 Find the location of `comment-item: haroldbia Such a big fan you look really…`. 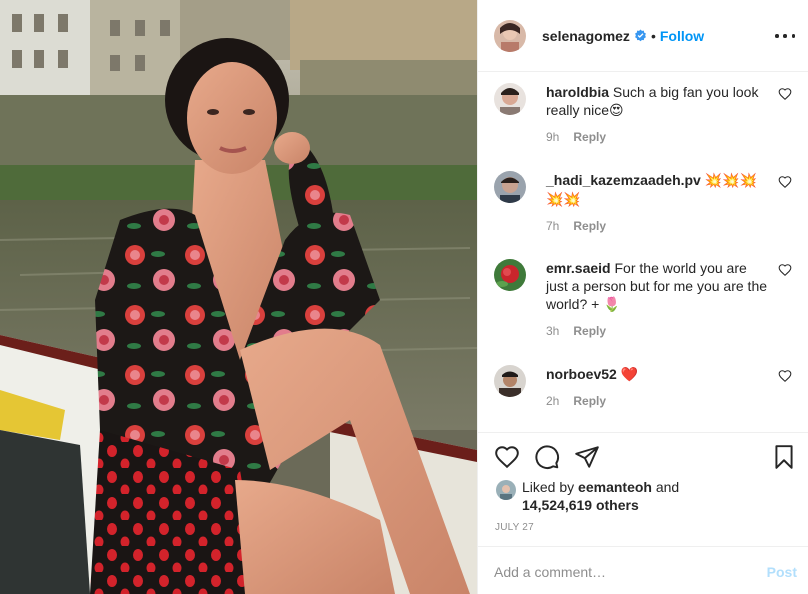

comment-item: haroldbia Such a big fan you look really… is located at coordinates (644, 113).